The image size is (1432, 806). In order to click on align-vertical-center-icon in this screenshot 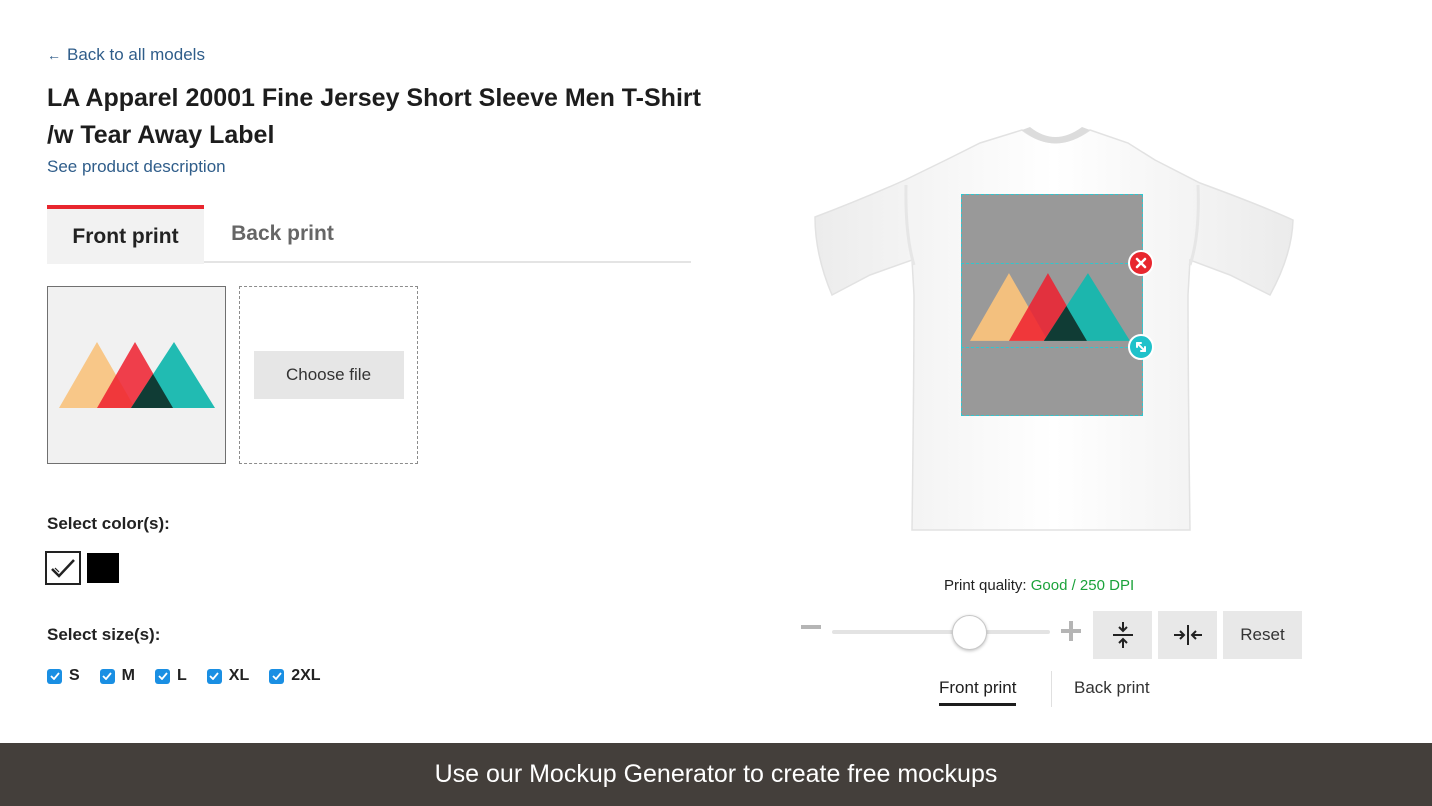, I will do `click(1122, 635)`.